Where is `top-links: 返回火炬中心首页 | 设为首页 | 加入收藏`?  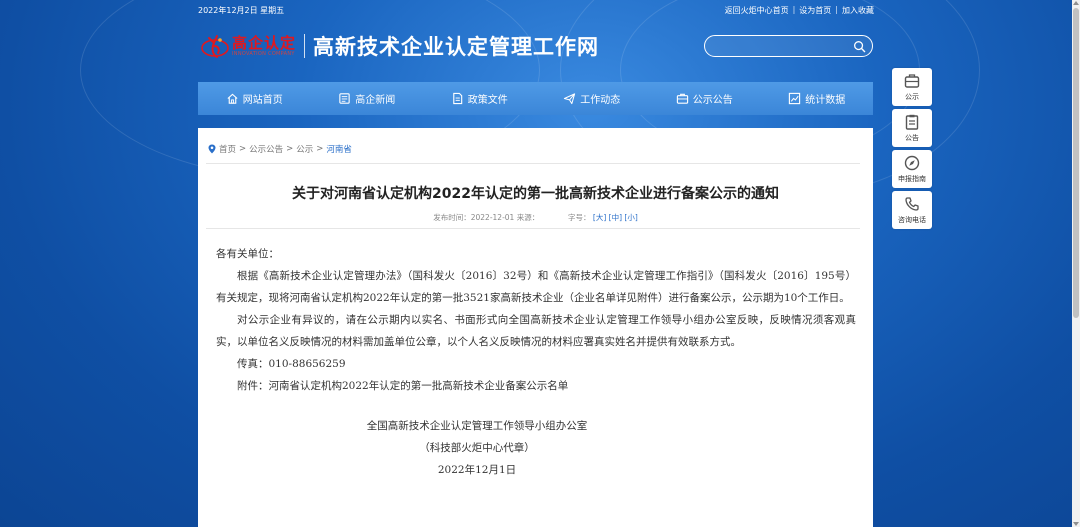
top-links: 返回火炬中心首页 | 设为首页 | 加入收藏 is located at coordinates (799, 10).